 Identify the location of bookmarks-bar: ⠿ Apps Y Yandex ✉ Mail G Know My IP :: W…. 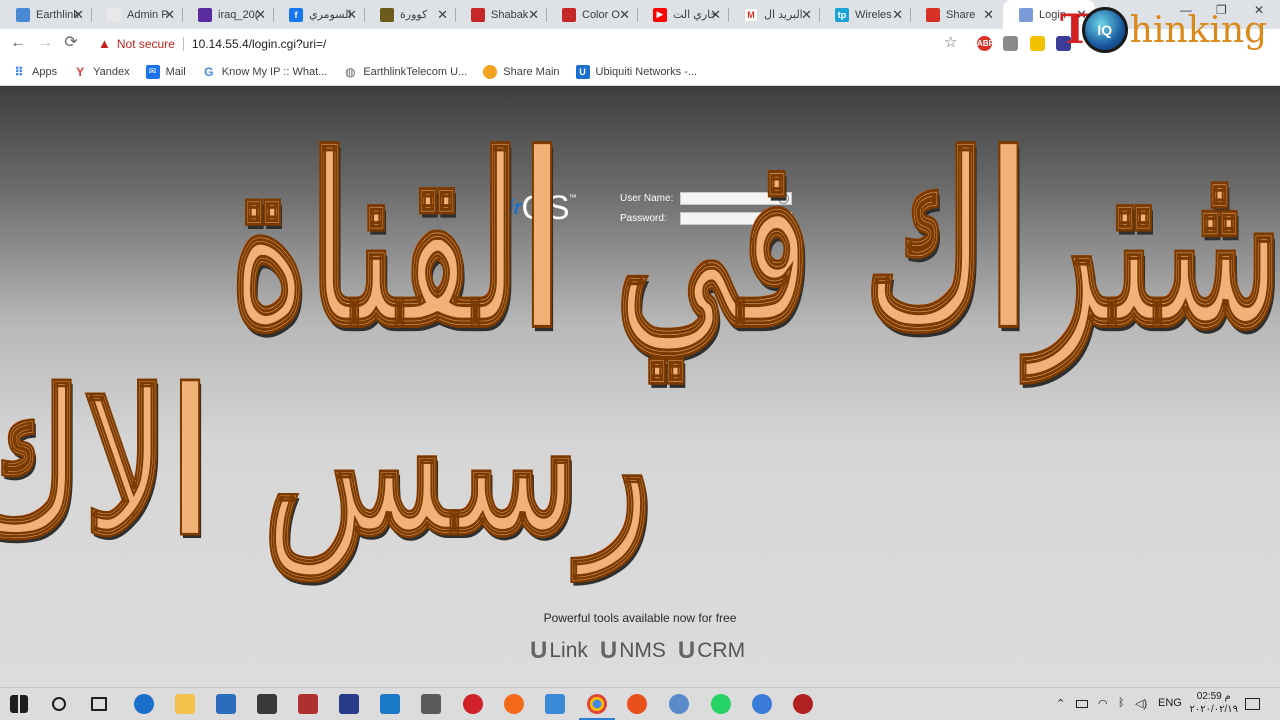
(640, 72).